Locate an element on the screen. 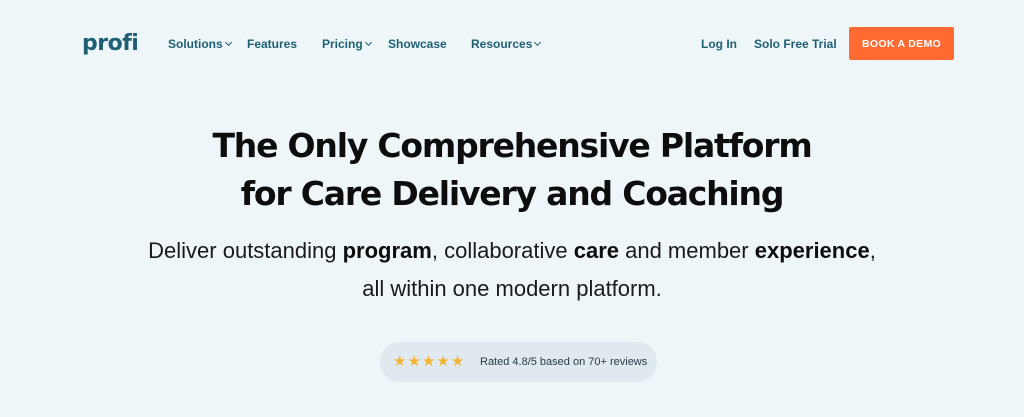 The width and height of the screenshot is (1024, 417). rating-badge: ★★★★★ Rated 4.8/5 based on 70+ reviews is located at coordinates (518, 362).